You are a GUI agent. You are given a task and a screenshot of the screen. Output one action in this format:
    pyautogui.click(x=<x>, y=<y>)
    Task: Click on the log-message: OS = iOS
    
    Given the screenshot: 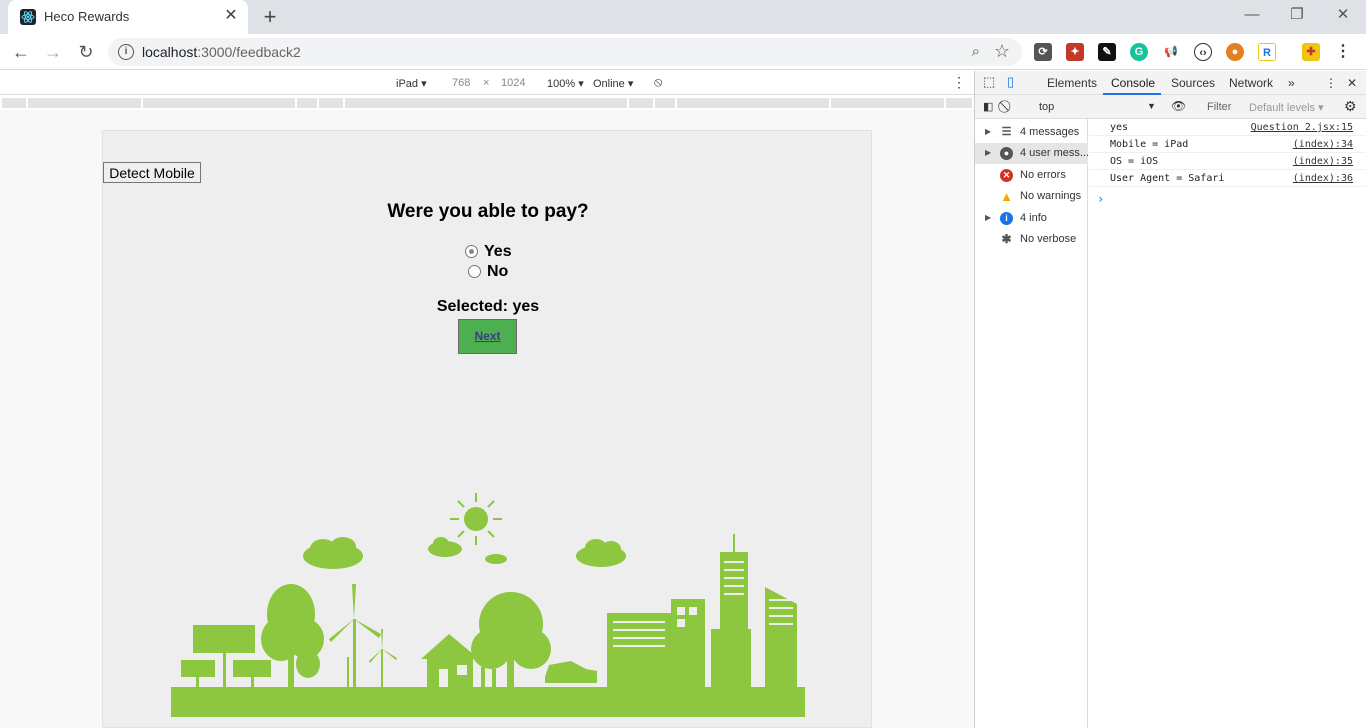 What is the action you would take?
    pyautogui.click(x=1134, y=161)
    